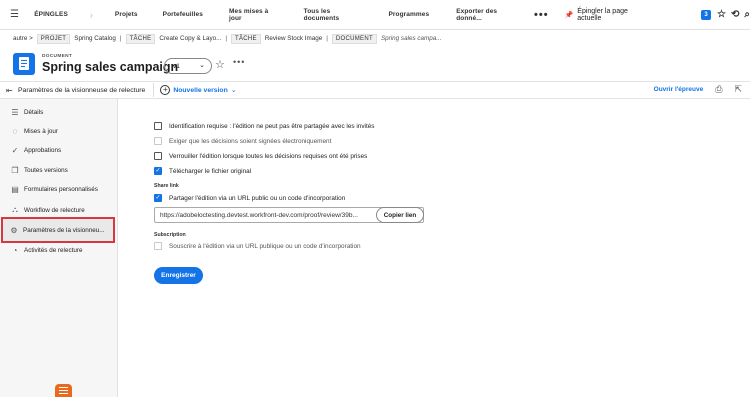 The height and width of the screenshot is (397, 750). What do you see at coordinates (541, 15) in the screenshot?
I see `more-nav-button: •••` at bounding box center [541, 15].